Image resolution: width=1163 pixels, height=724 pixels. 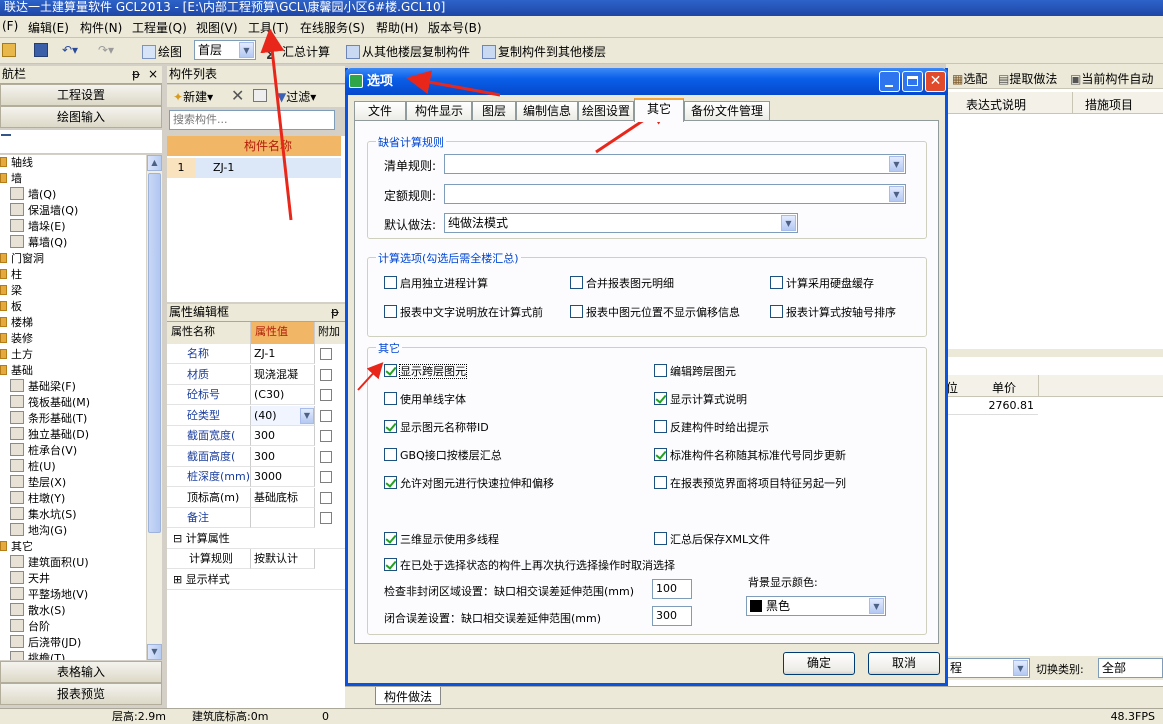 I want to click on list-rule-select: ▼, so click(x=675, y=164).